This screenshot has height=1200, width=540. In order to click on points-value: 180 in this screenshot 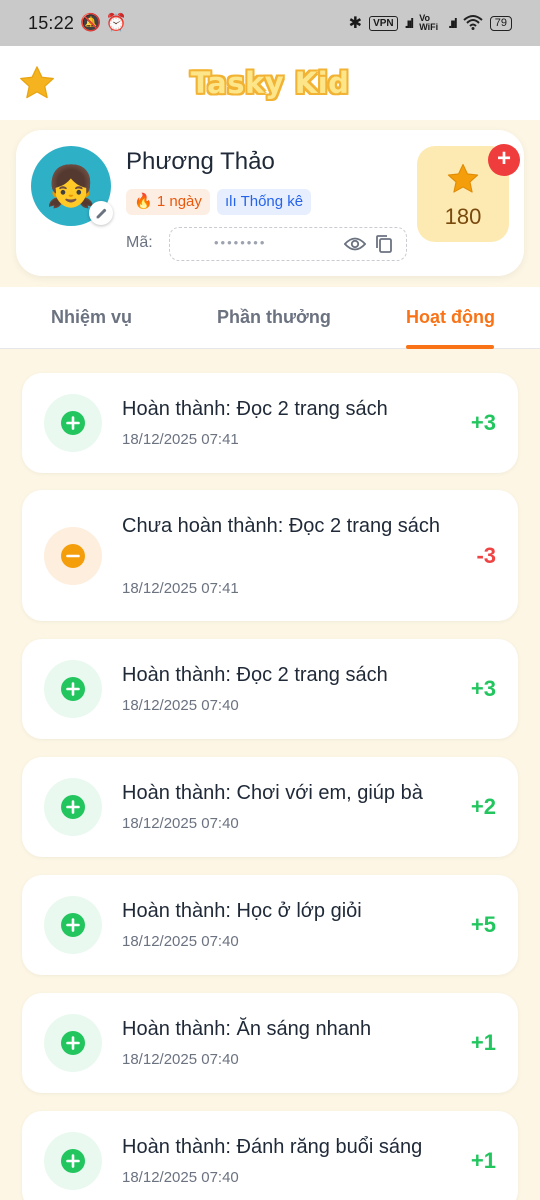, I will do `click(463, 216)`.